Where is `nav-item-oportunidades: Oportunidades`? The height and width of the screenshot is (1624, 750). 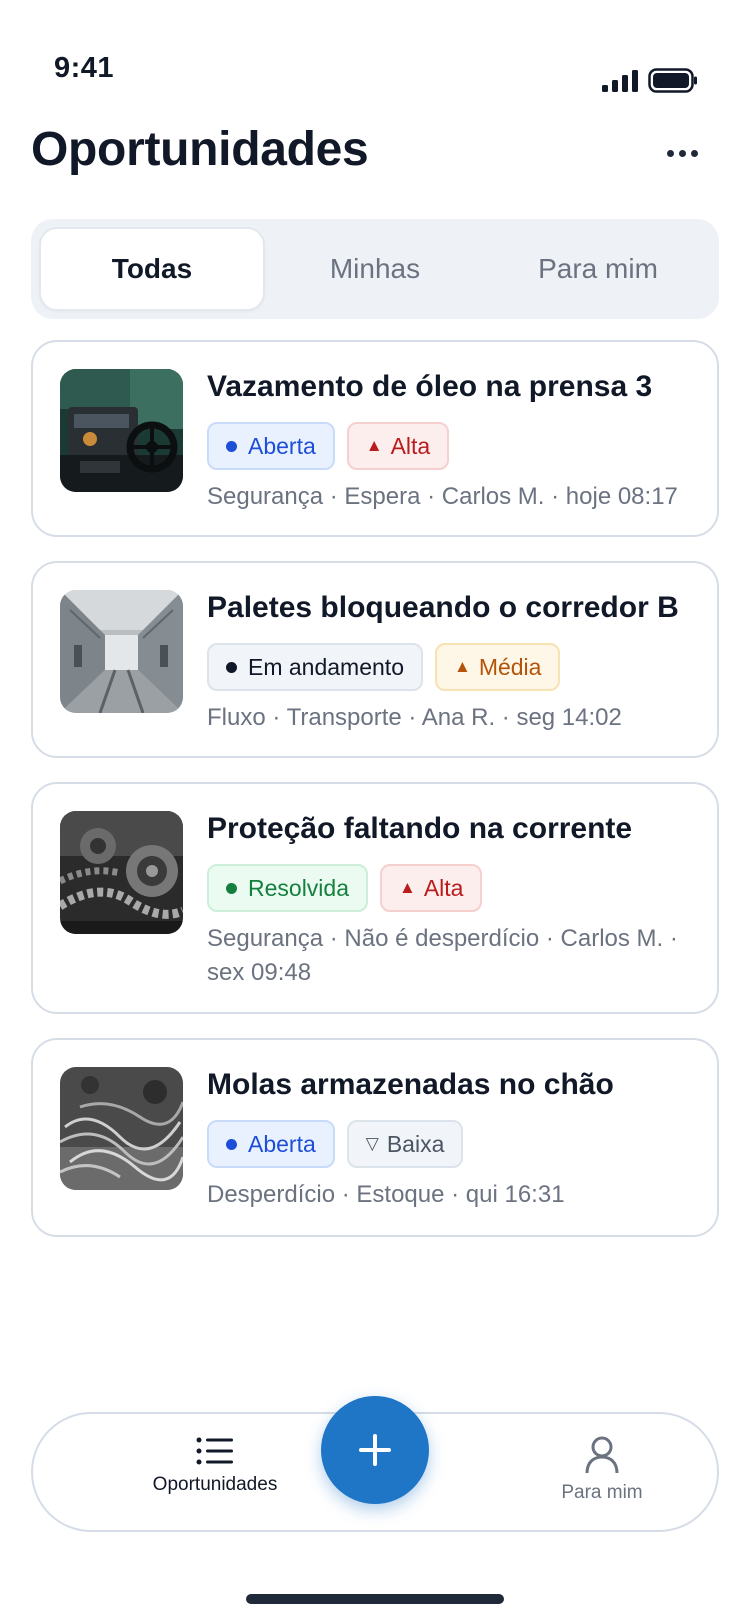 nav-item-oportunidades: Oportunidades is located at coordinates (215, 1472).